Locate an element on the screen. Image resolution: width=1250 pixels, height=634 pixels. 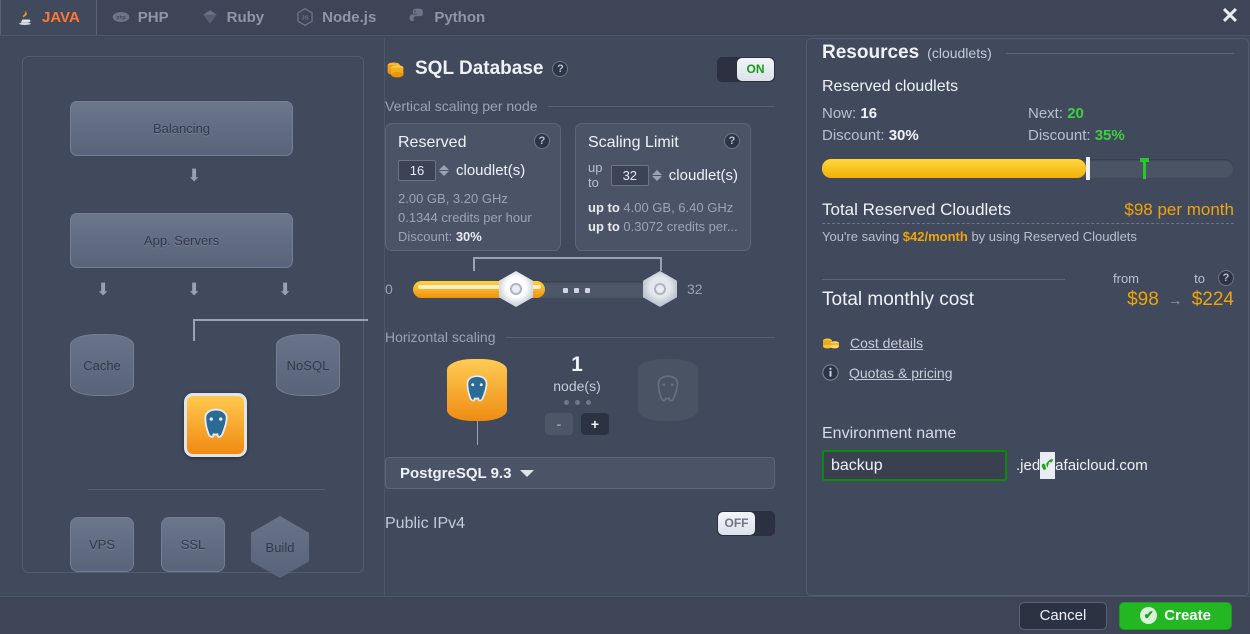
topology-node-sql-selected is located at coordinates (215, 425).